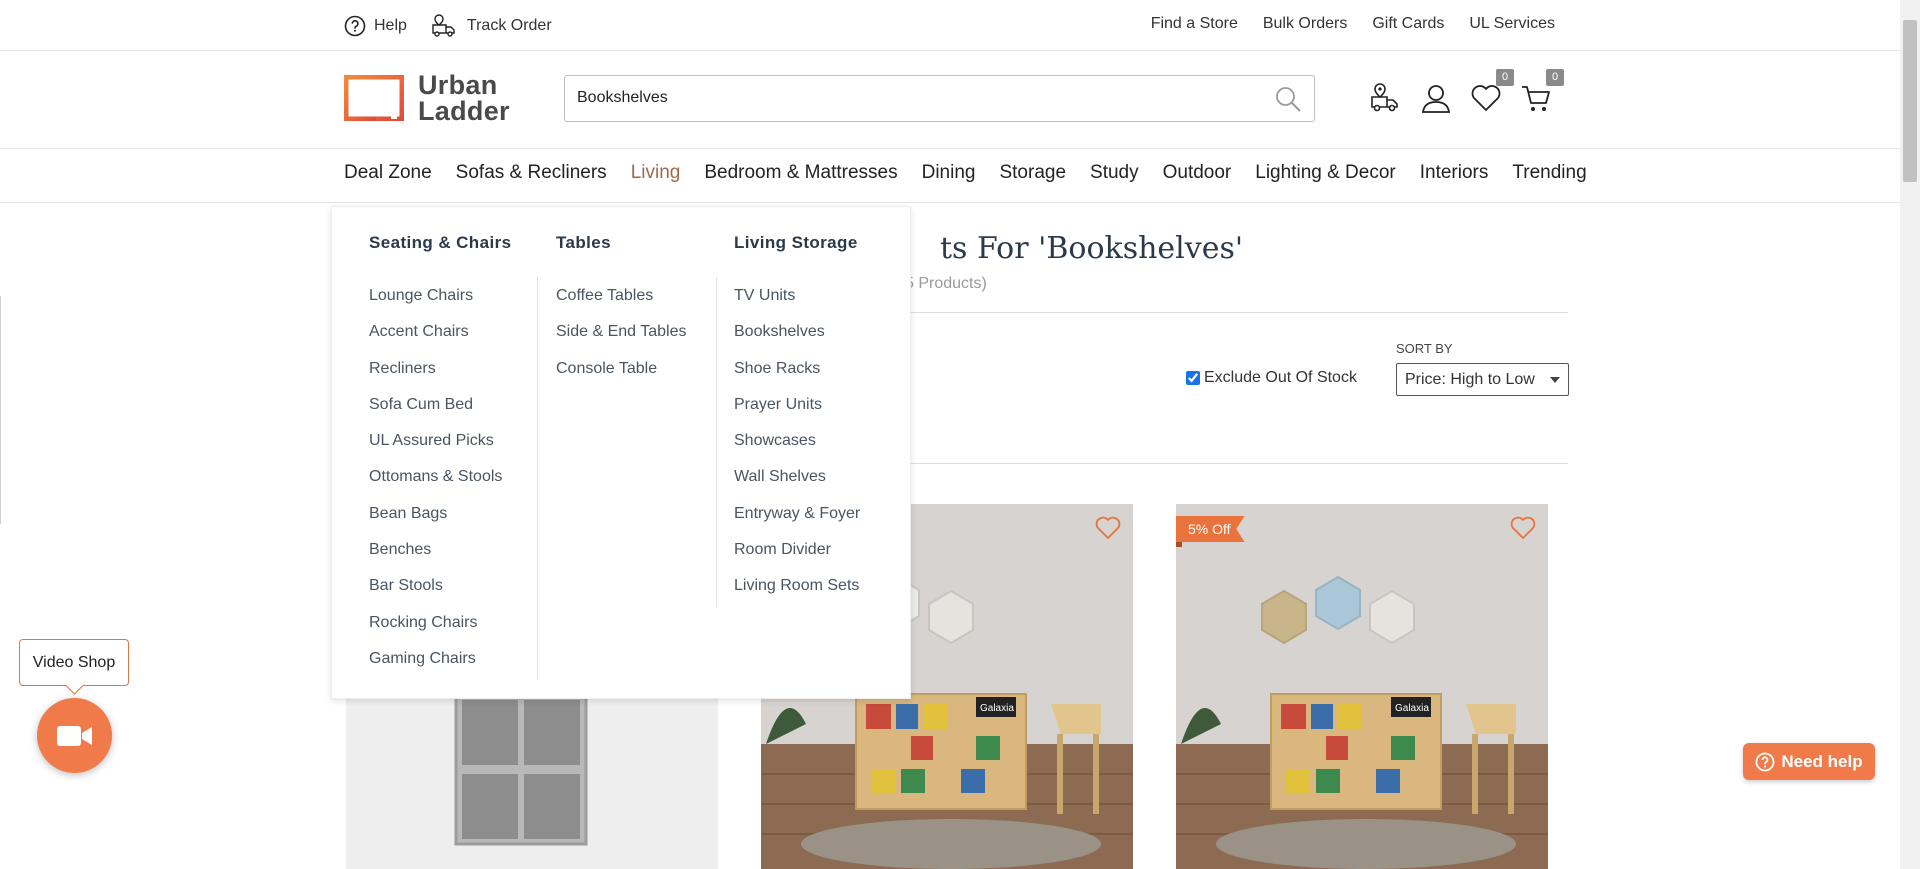 The height and width of the screenshot is (869, 1920). Describe the element at coordinates (1210, 529) in the screenshot. I see `discount-ribbon: 5% Off` at that location.